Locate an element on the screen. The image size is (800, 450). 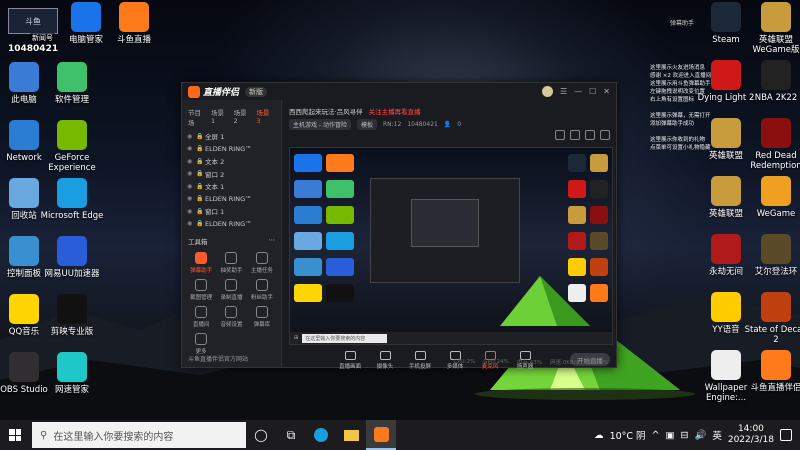
source-item: ◉ 🔒 全屏 1 is located at coordinates (231, 136).